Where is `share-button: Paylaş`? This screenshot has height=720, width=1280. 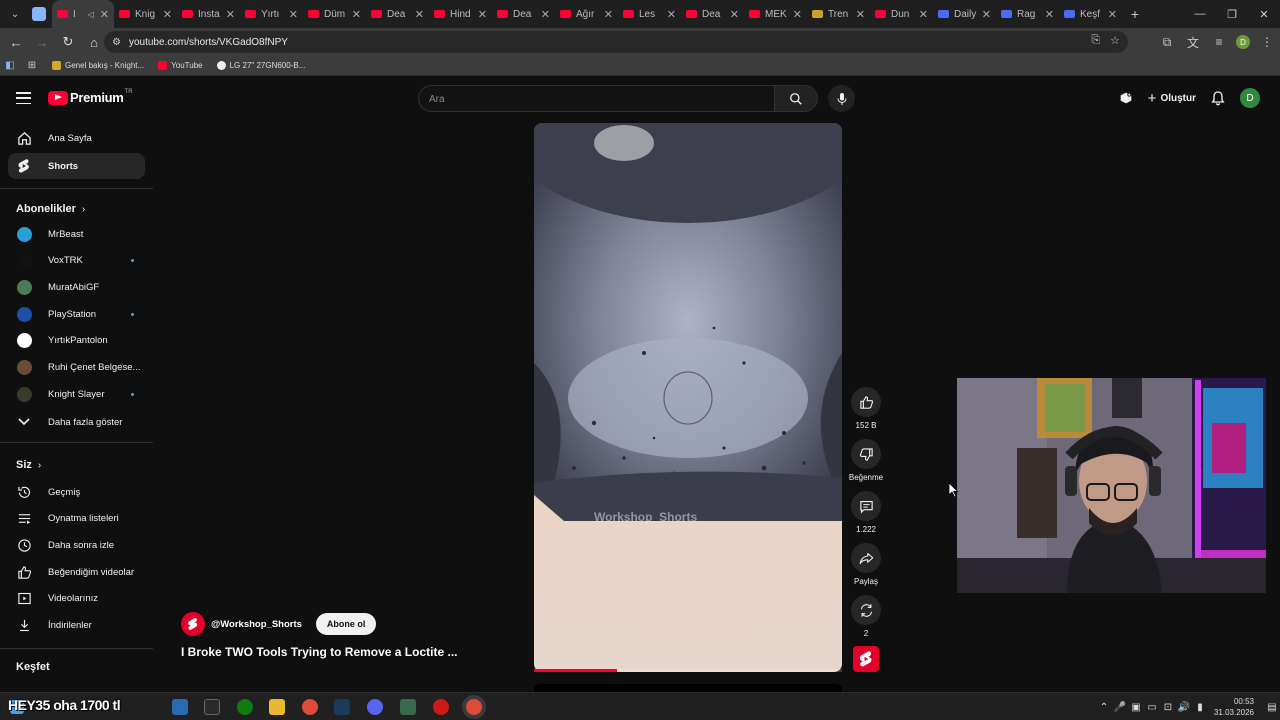 share-button: Paylaş is located at coordinates (866, 564).